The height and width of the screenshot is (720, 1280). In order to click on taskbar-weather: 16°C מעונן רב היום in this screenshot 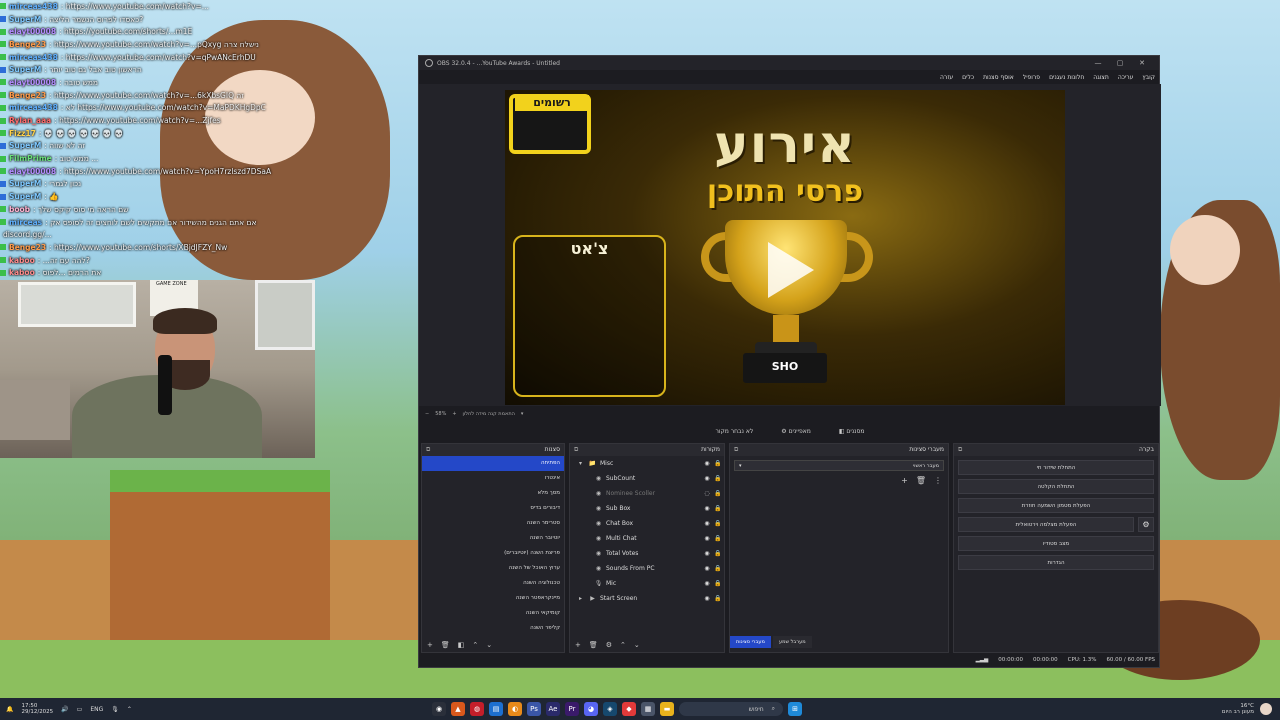, I will do `click(1247, 709)`.